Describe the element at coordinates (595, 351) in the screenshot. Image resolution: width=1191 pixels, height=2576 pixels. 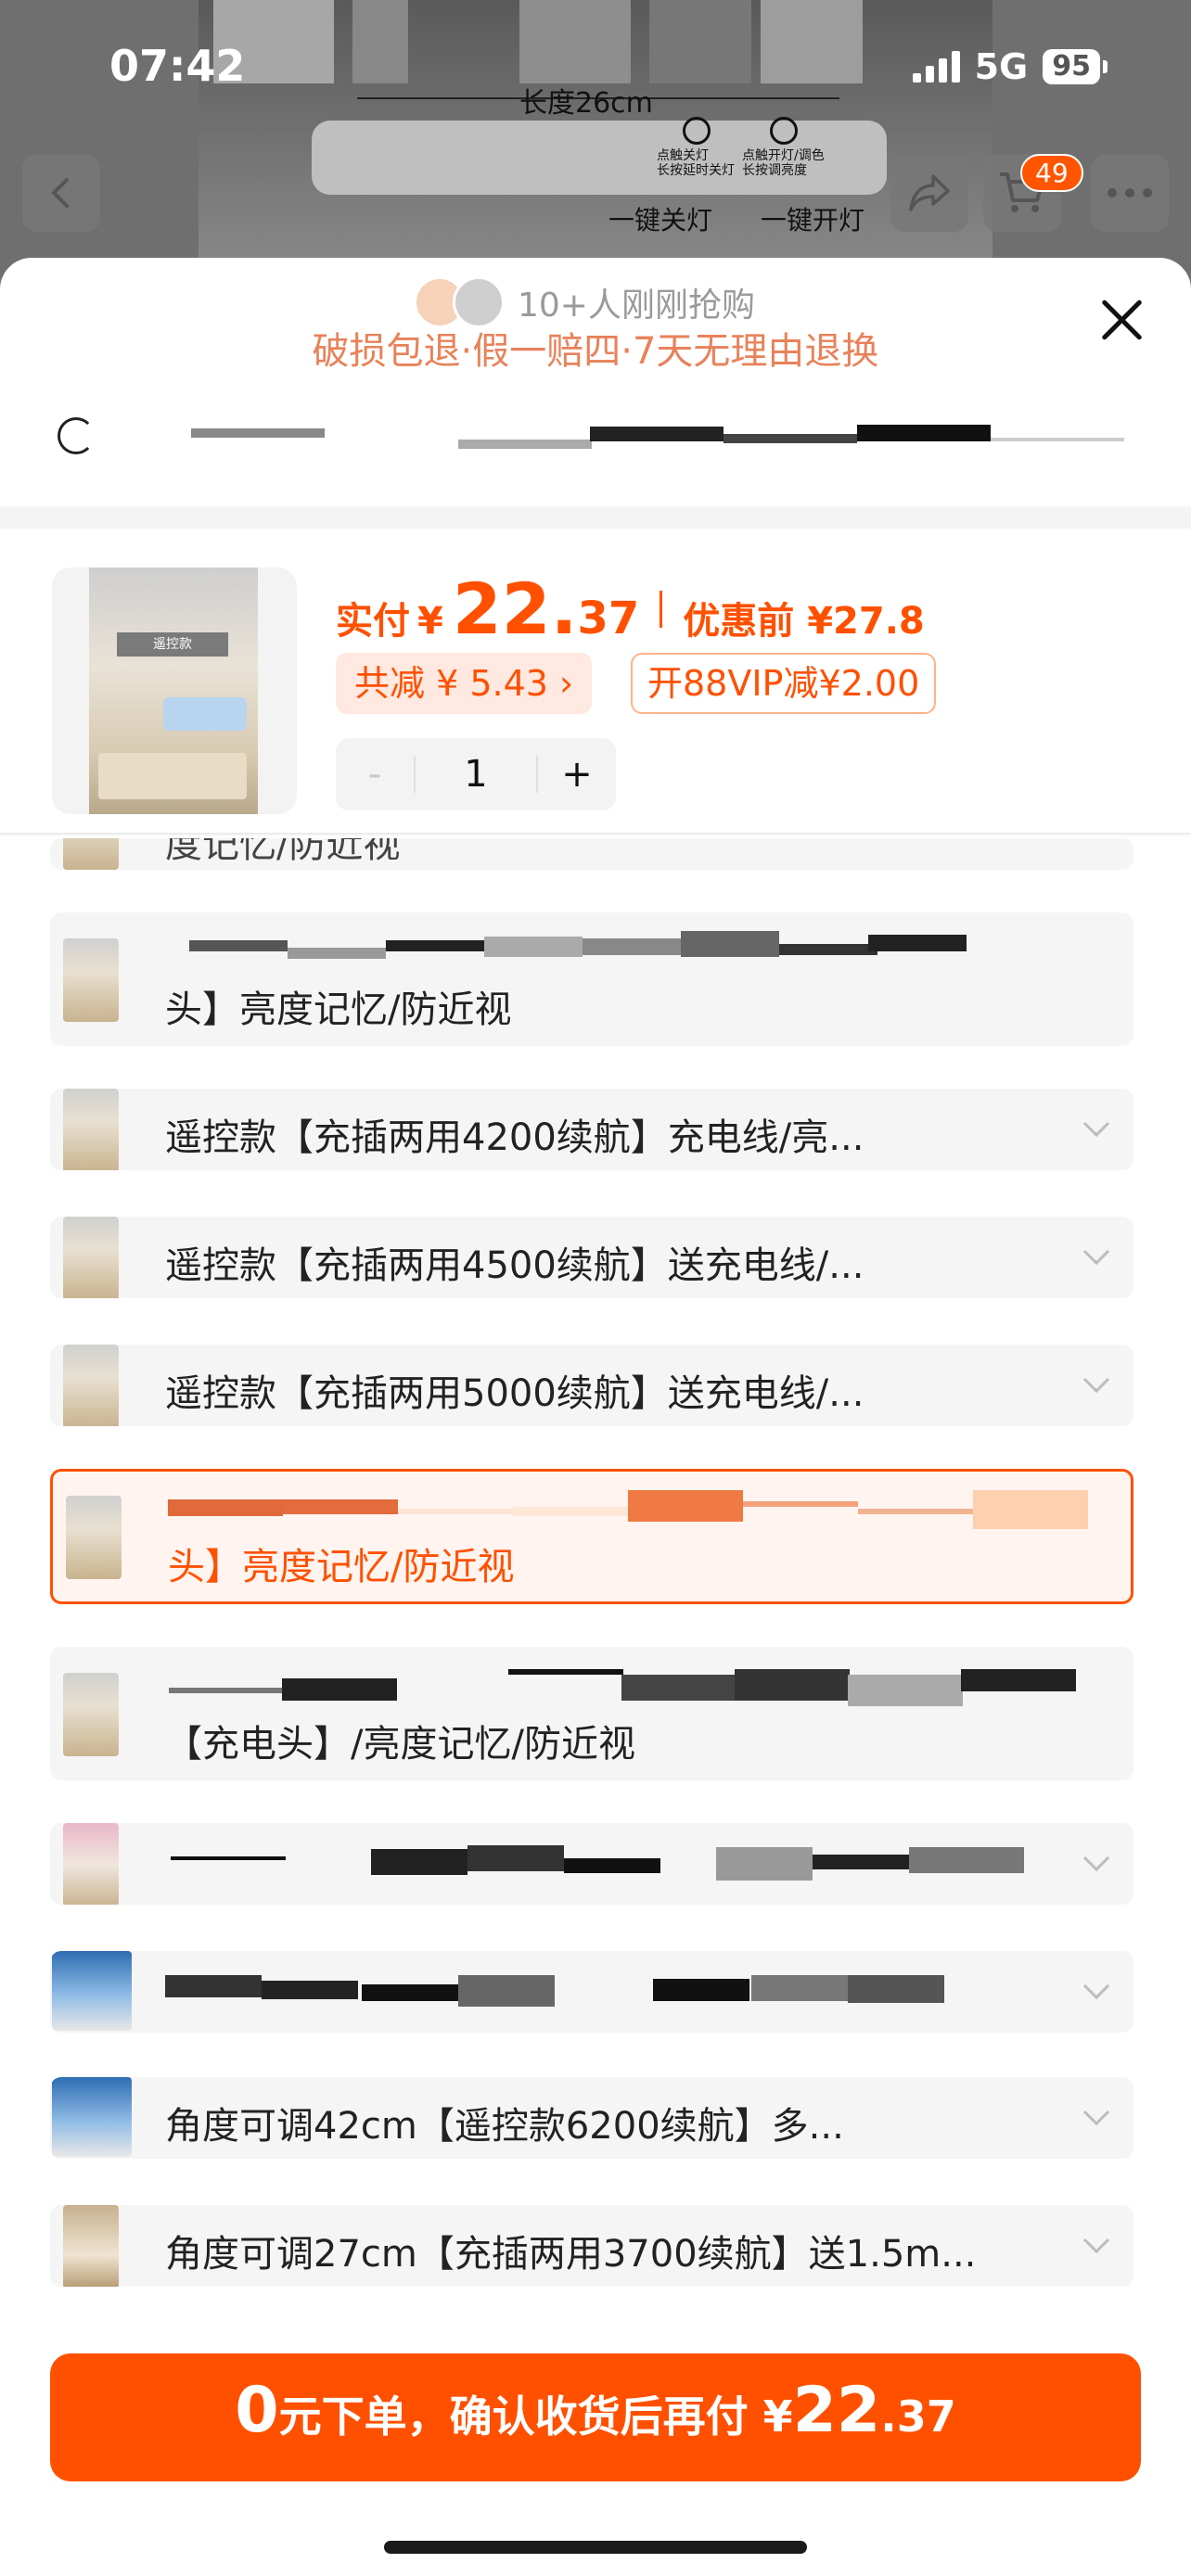
I see `guarantee-text: 破损包退·假一赔四·7天无理由退换` at that location.